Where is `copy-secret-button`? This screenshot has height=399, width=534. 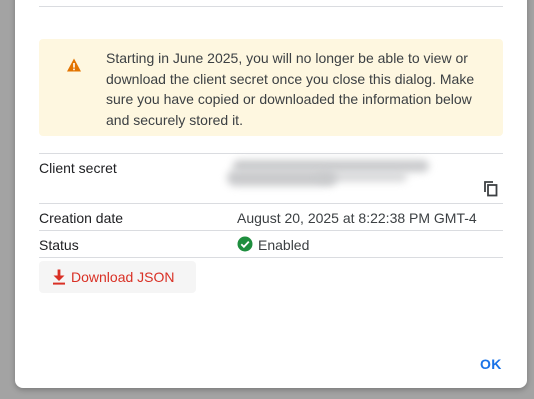
copy-secret-button is located at coordinates (491, 189).